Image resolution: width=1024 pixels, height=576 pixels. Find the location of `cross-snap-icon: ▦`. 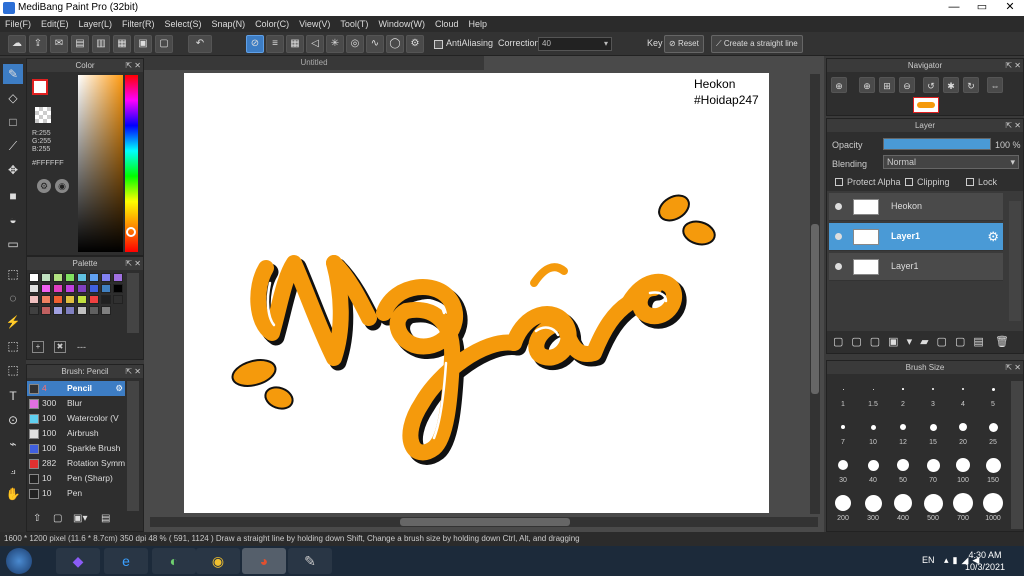

cross-snap-icon: ▦ is located at coordinates (295, 44).